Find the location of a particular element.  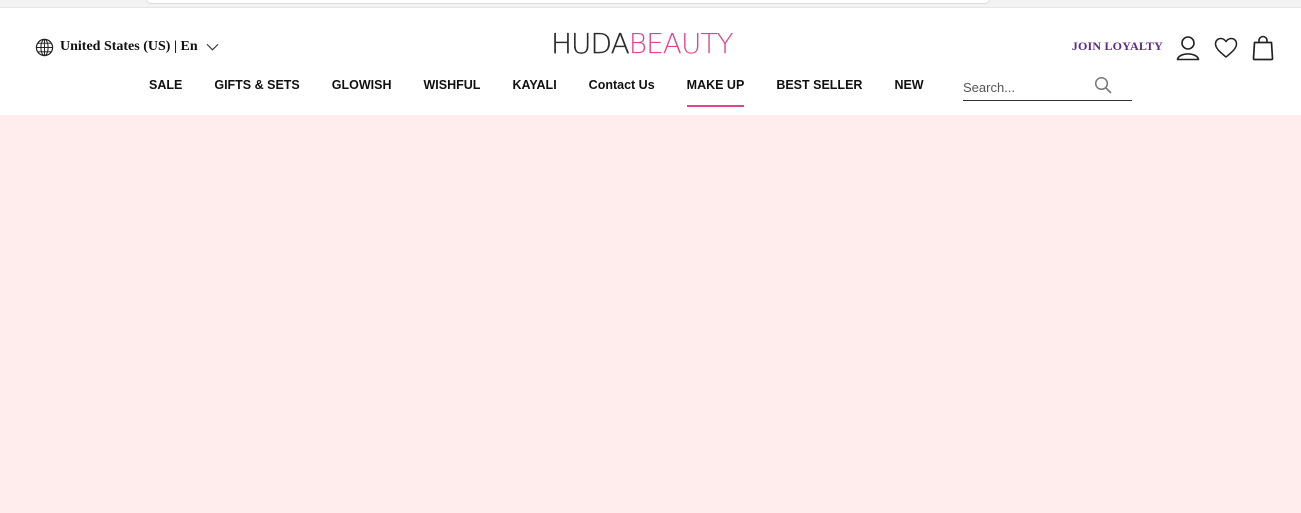

account-button is located at coordinates (1188, 48).